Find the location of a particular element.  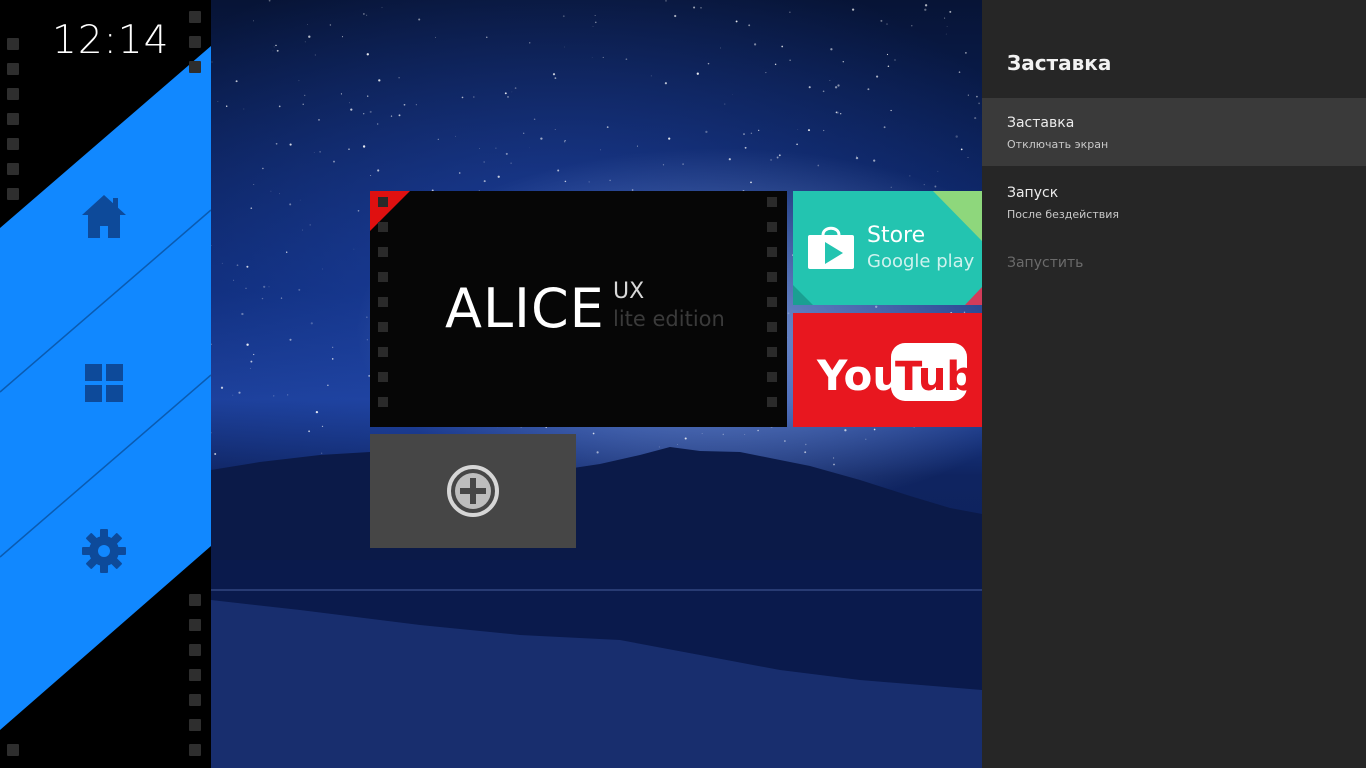

youtube-logo: You Tube is located at coordinates (891, 372).